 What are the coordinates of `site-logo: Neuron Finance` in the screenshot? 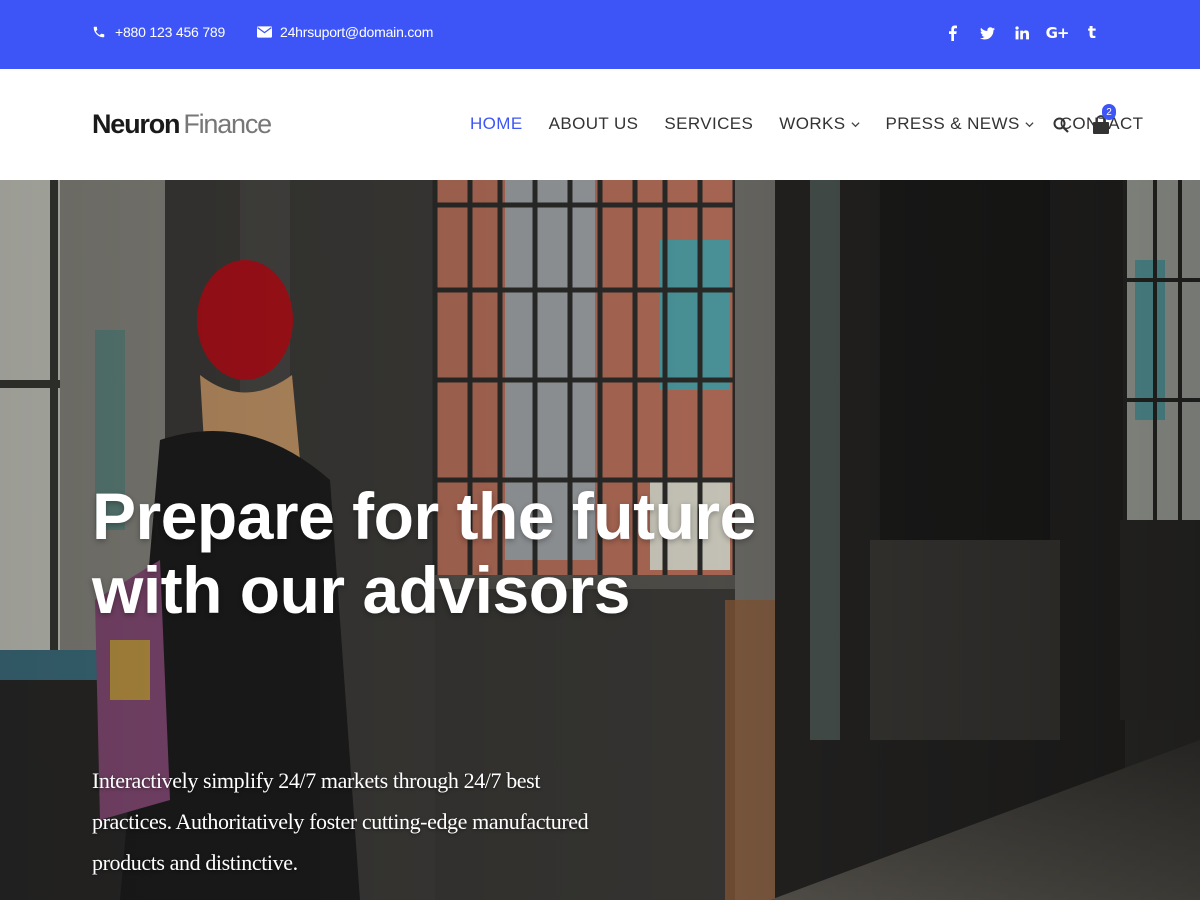 It's located at (182, 124).